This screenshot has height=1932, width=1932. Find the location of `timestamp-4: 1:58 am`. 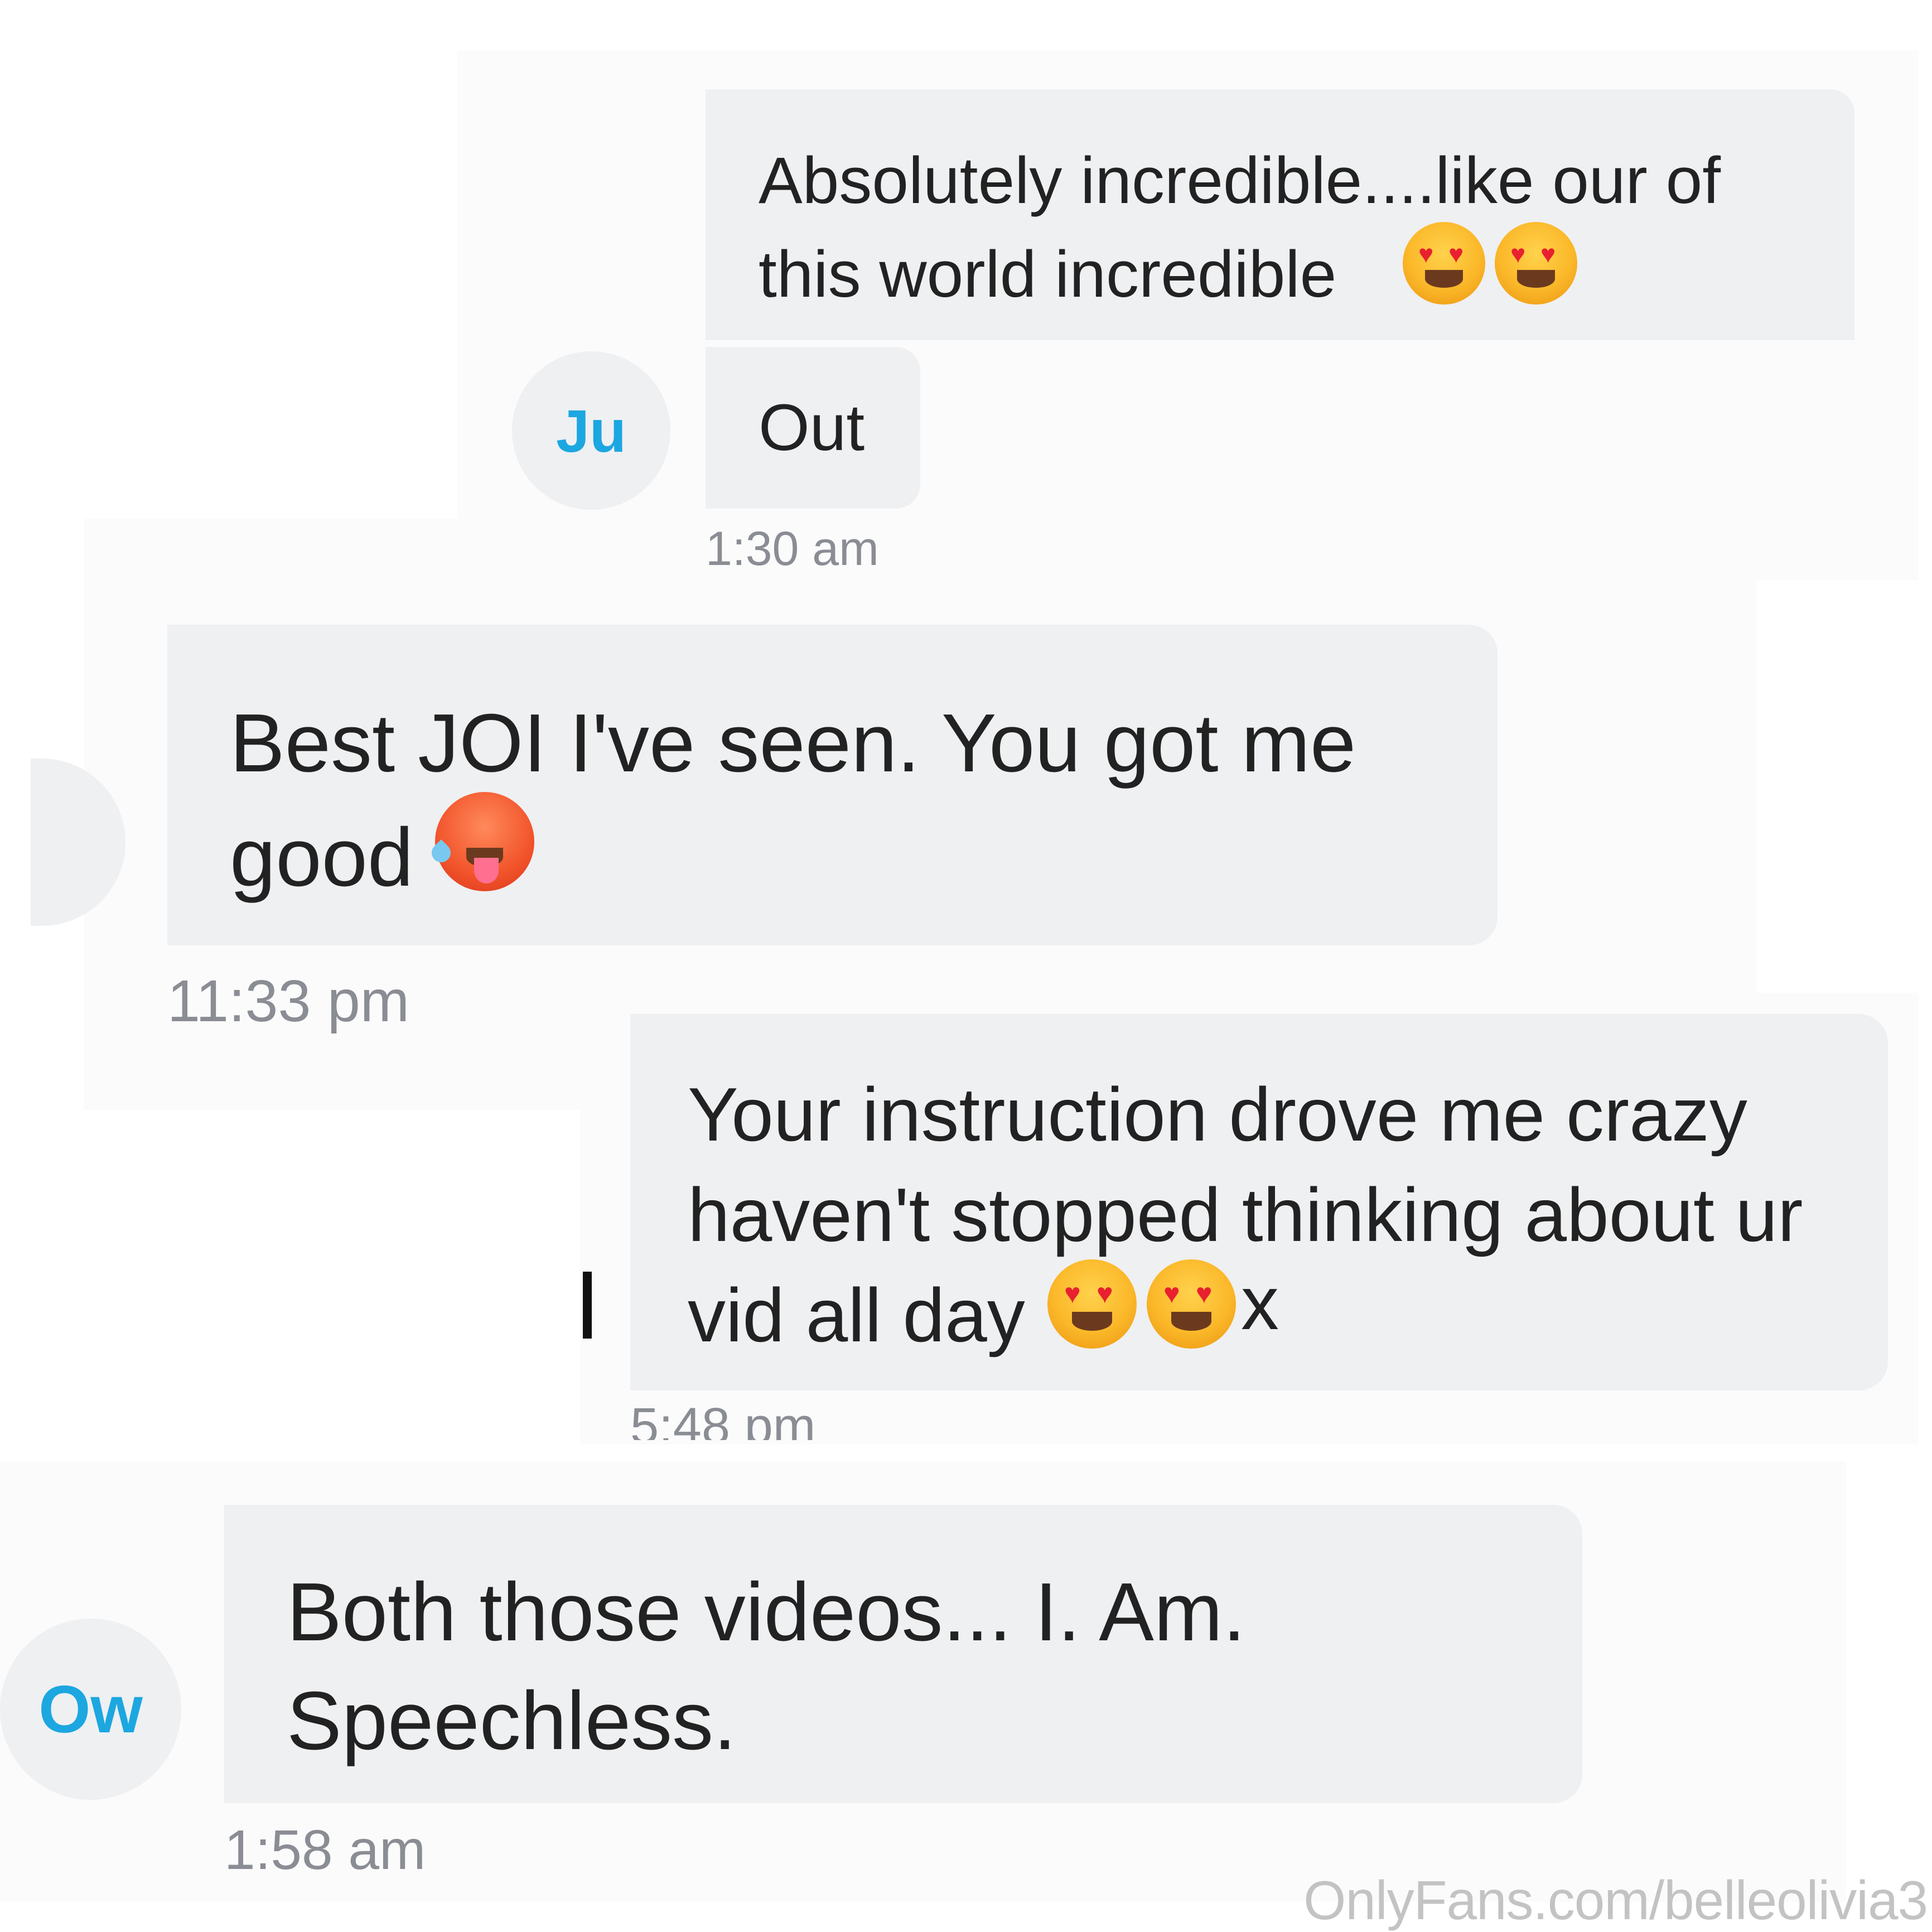

timestamp-4: 1:58 am is located at coordinates (325, 1850).